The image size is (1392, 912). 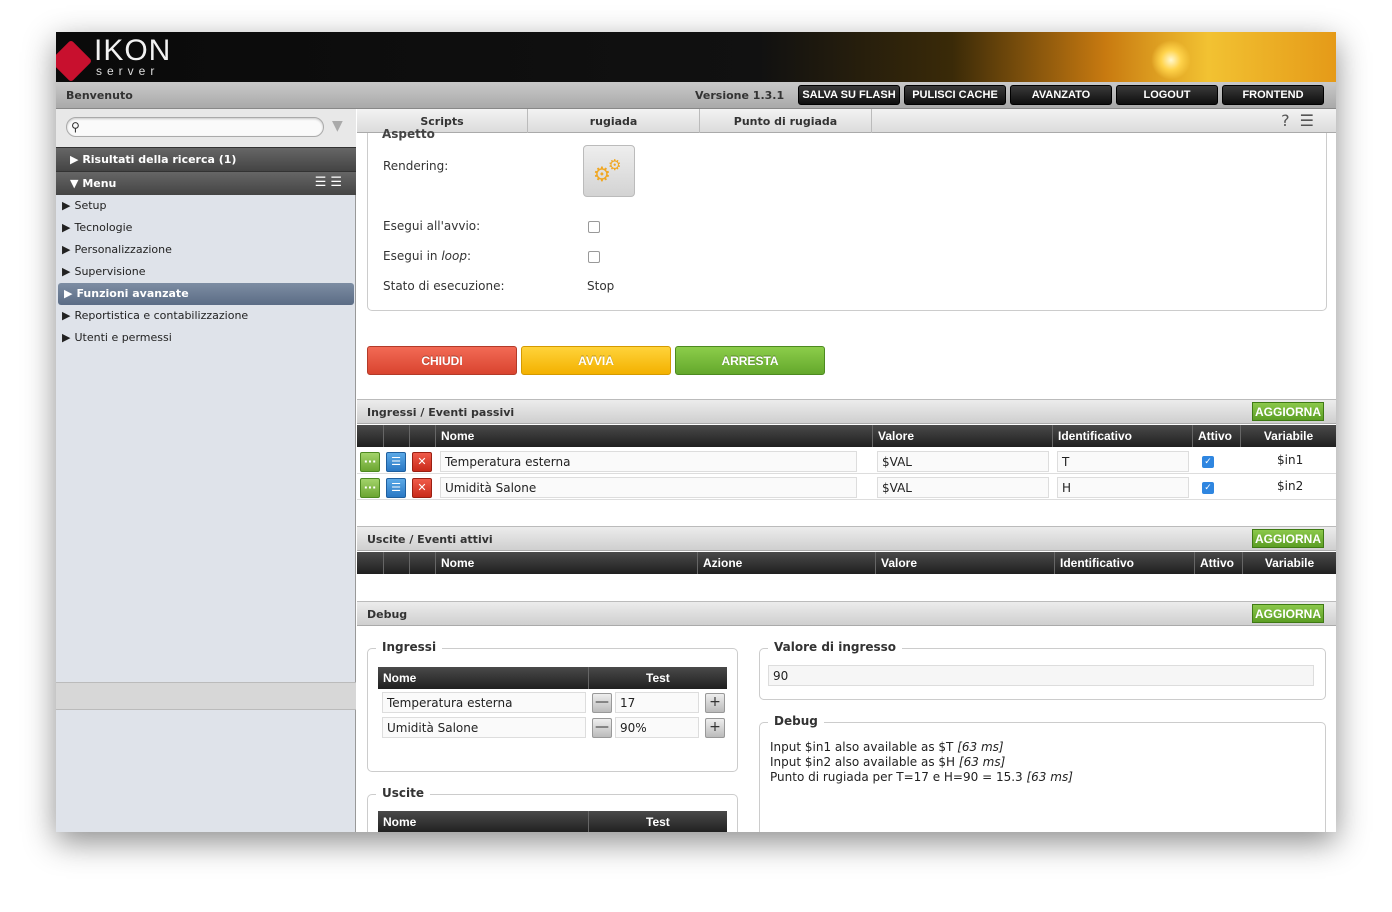 What do you see at coordinates (615, 165) in the screenshot?
I see `gear-icon-small: ⚙` at bounding box center [615, 165].